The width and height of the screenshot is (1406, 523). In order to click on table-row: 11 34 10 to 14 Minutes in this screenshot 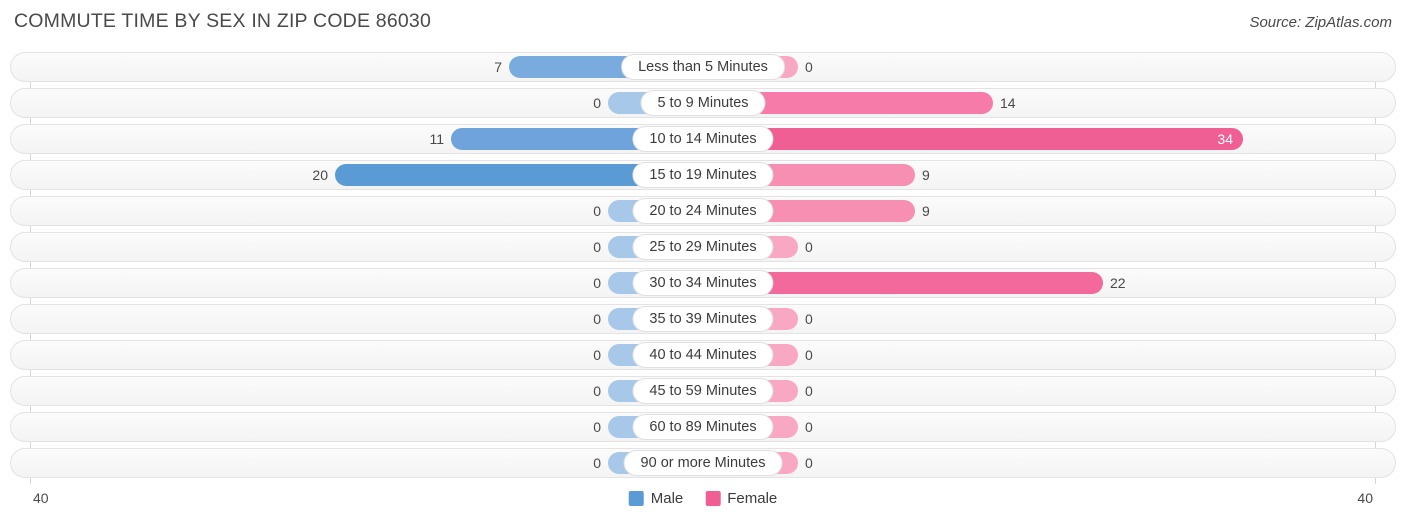, I will do `click(703, 139)`.